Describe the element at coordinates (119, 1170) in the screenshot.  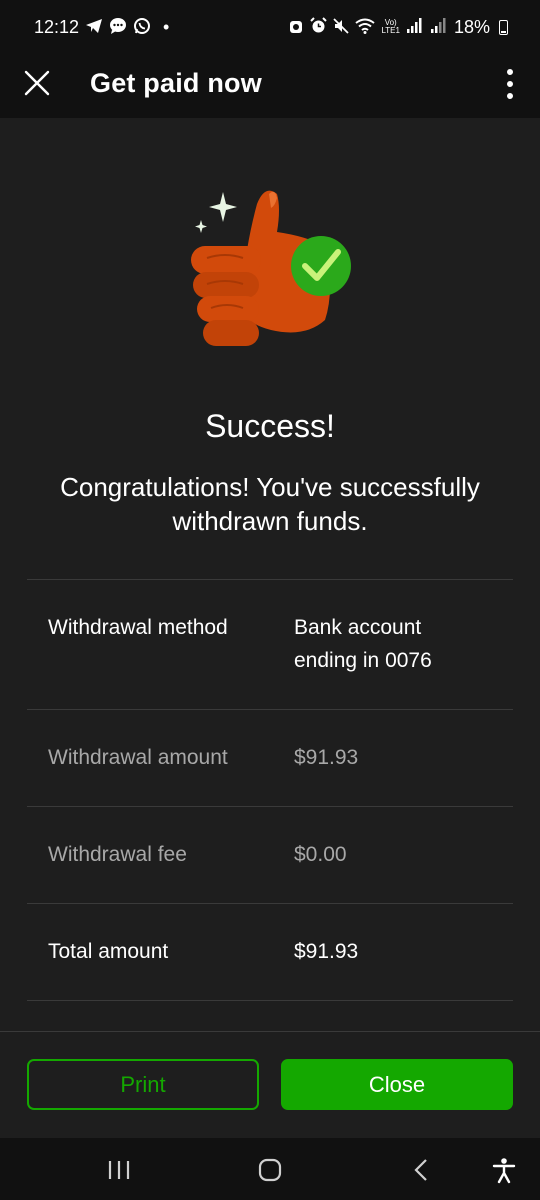
I see `recent-apps-icon` at that location.